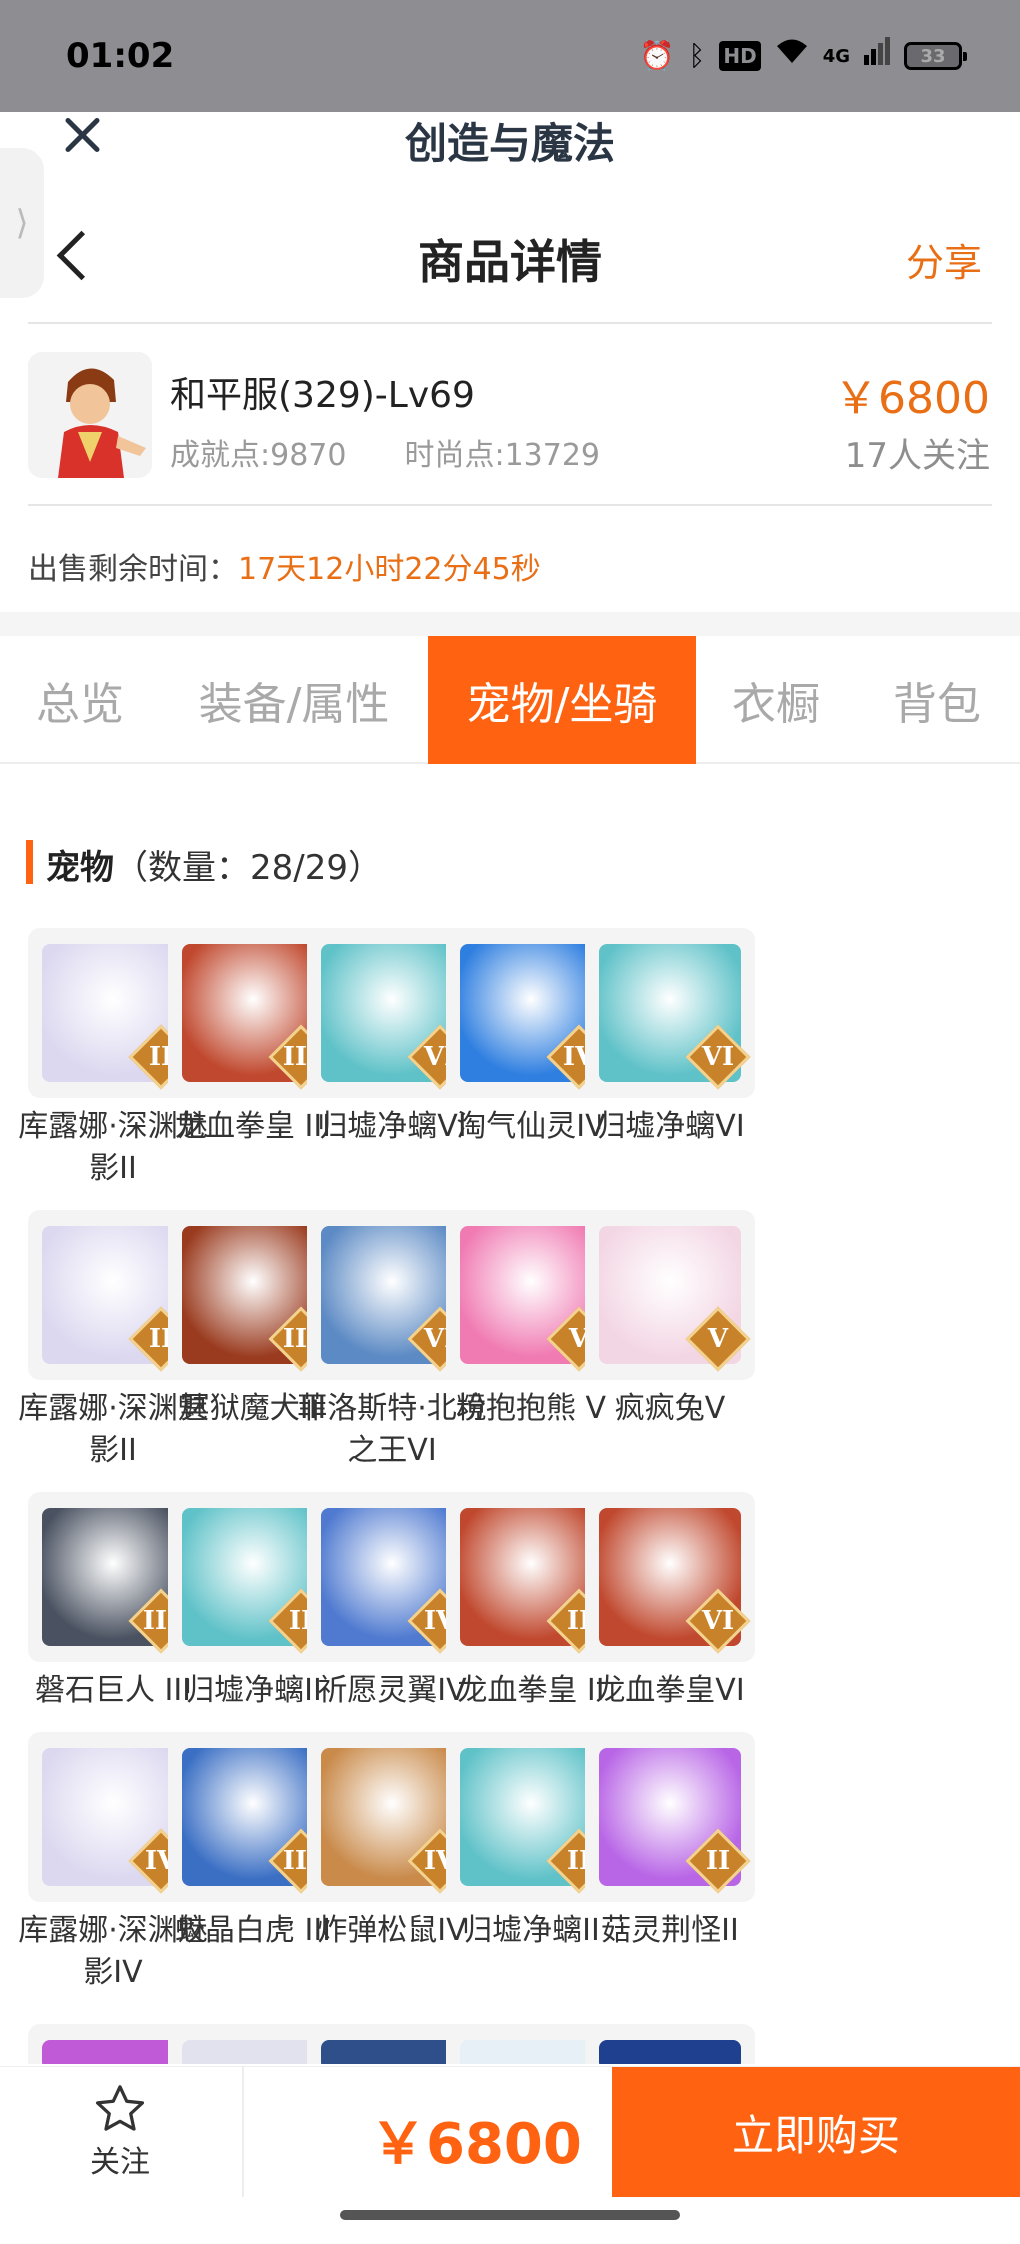 The image size is (1020, 2244). Describe the element at coordinates (510, 2215) in the screenshot. I see `home-indicator` at that location.